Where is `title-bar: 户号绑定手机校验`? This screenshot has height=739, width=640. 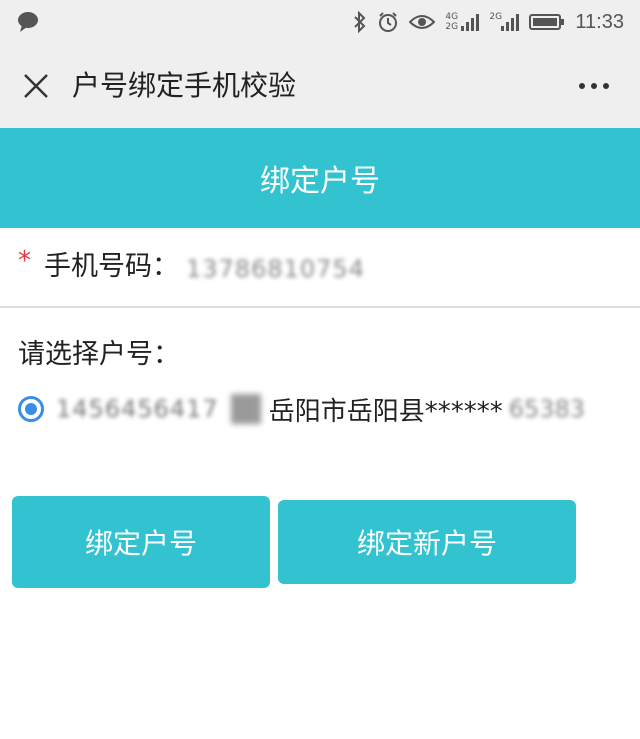 title-bar: 户号绑定手机校验 is located at coordinates (320, 86).